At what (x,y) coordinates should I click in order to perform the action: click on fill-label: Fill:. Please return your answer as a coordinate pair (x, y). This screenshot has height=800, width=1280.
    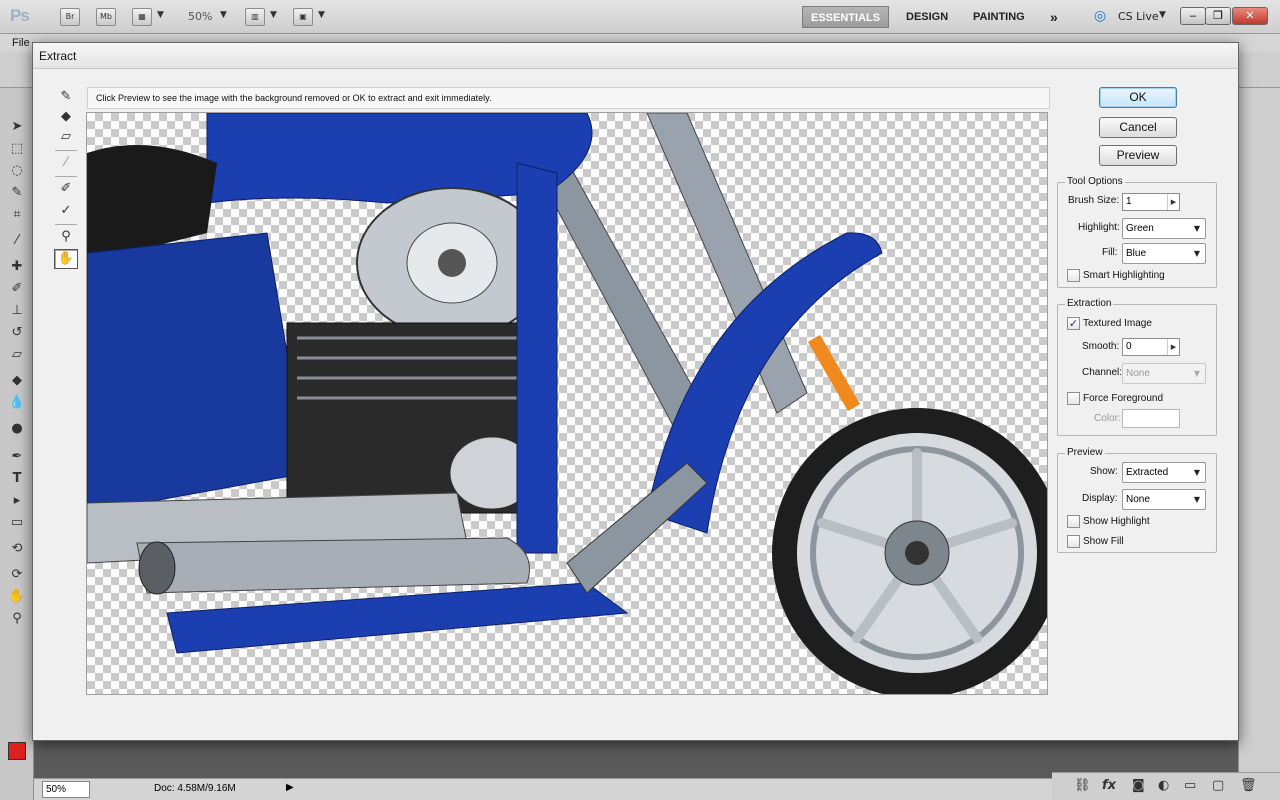
    Looking at the image, I should click on (1110, 252).